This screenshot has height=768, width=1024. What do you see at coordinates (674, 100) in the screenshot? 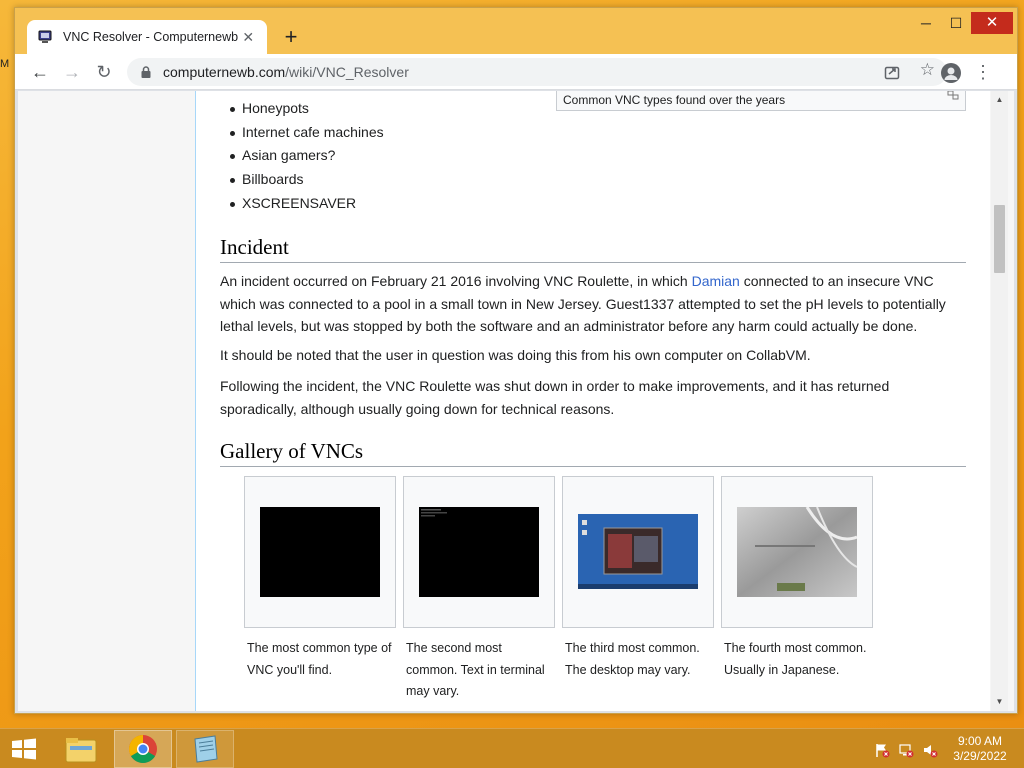
I see `image-caption: Common VNC types found over the years` at bounding box center [674, 100].